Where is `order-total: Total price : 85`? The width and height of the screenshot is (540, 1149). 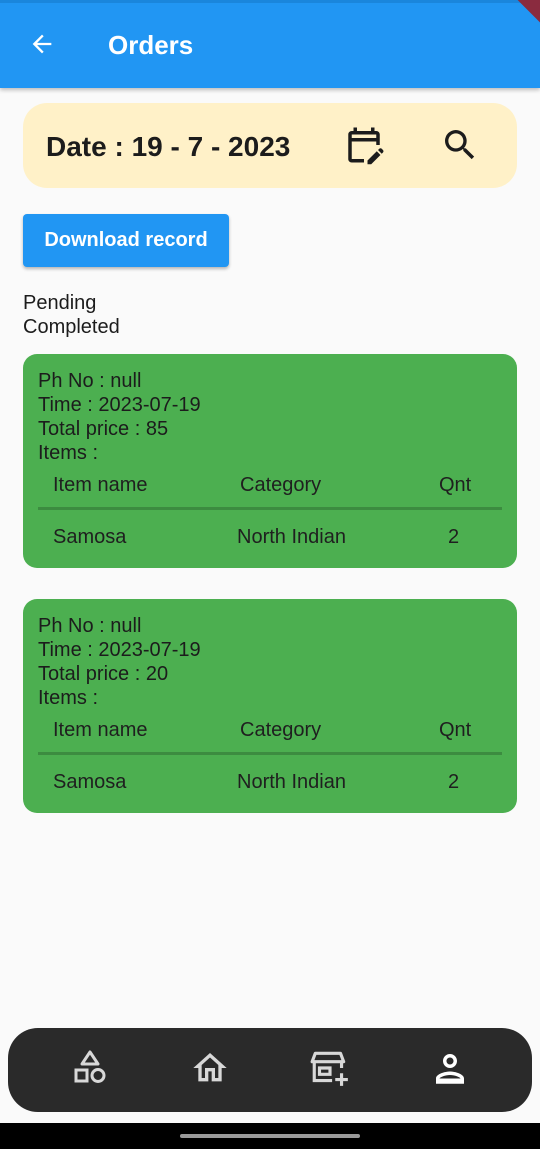
order-total: Total price : 85 is located at coordinates (103, 429).